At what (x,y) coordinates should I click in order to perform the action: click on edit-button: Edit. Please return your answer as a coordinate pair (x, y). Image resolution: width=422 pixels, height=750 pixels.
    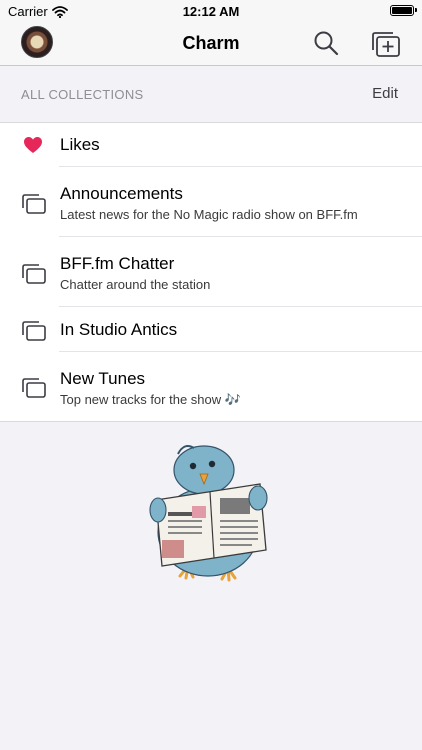
    Looking at the image, I should click on (385, 93).